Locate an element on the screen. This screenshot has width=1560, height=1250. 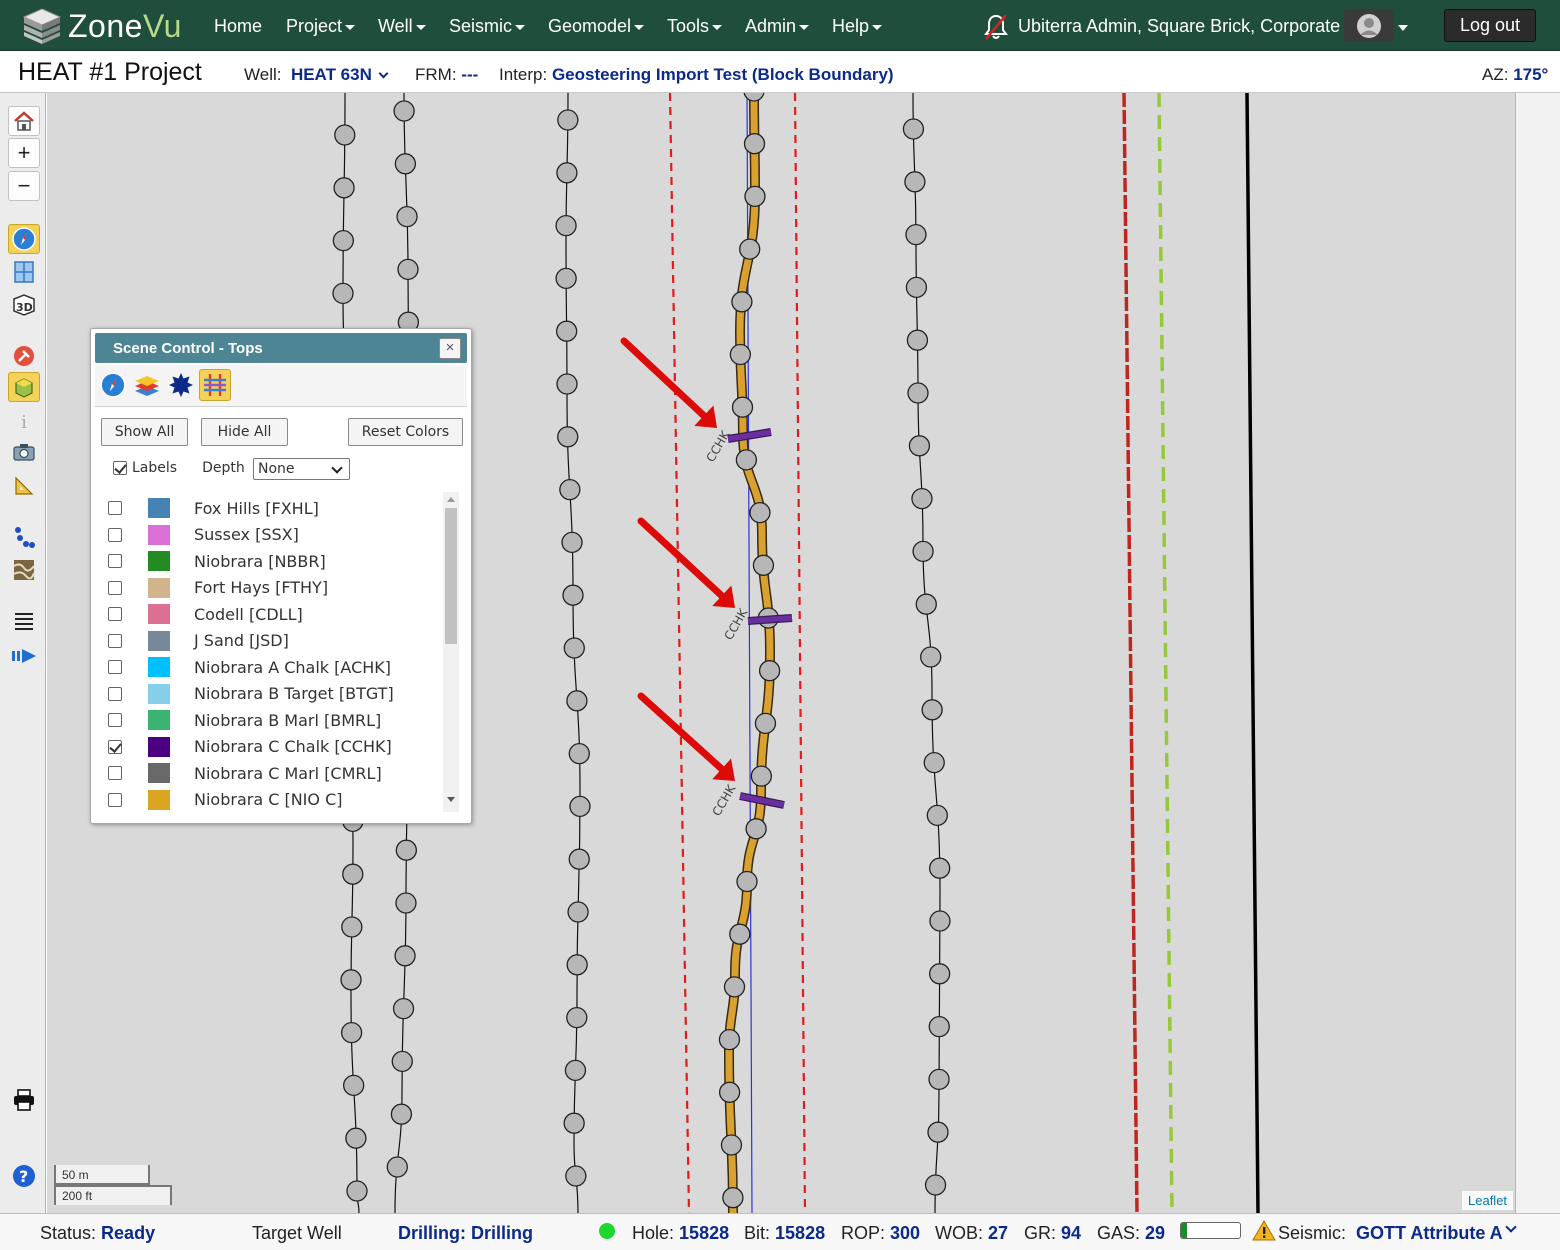
logout-button: Log out is located at coordinates (1490, 25).